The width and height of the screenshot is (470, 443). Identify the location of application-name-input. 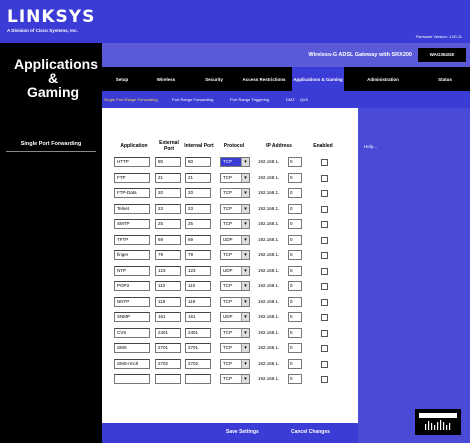
(132, 379).